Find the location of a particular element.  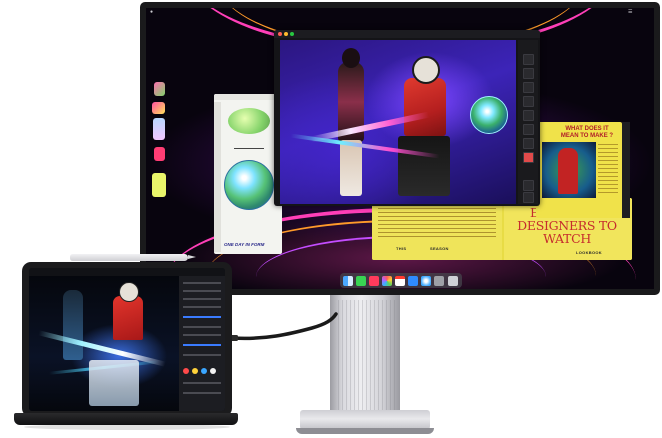

keyboard-shadow is located at coordinates (127, 427).